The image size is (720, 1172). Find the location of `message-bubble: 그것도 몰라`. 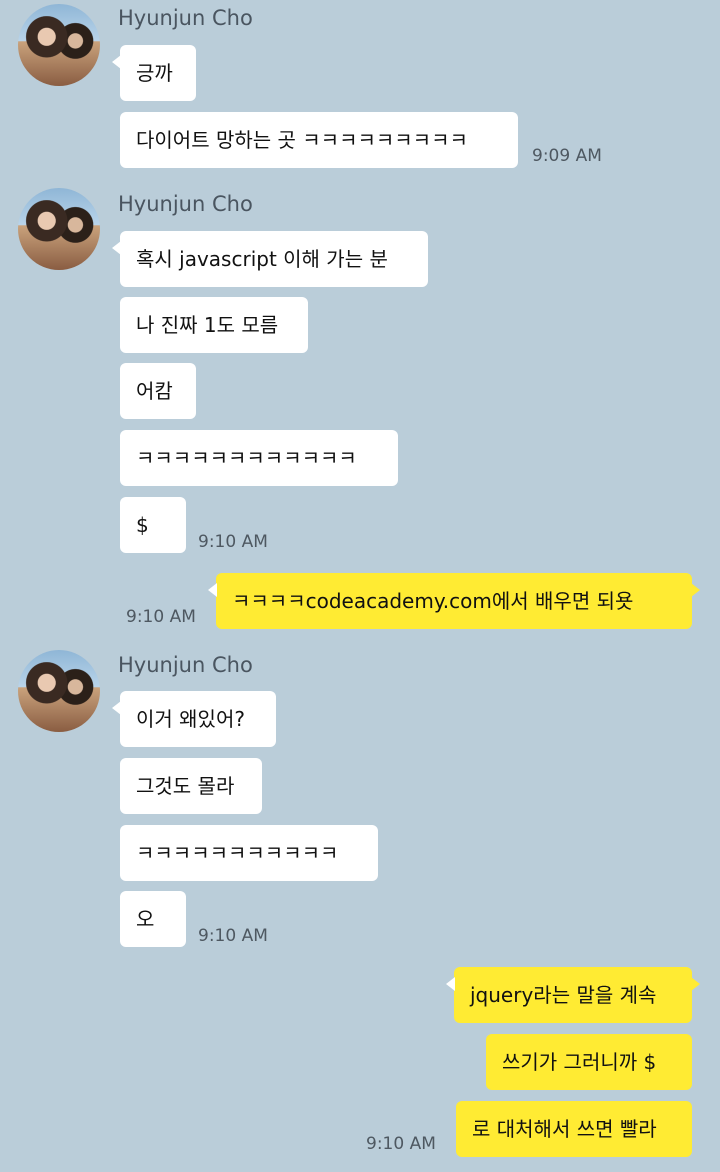

message-bubble: 그것도 몰라 is located at coordinates (191, 786).